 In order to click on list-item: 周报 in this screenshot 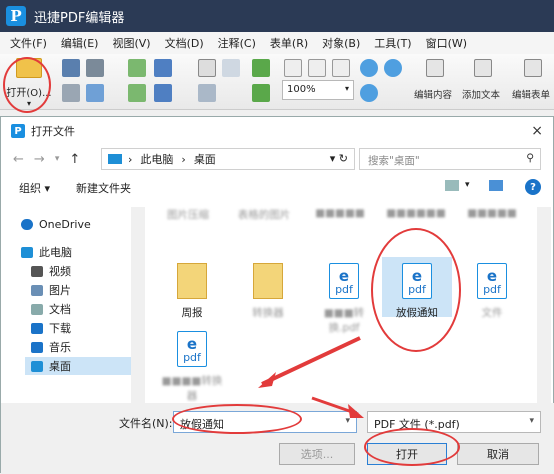, I will do `click(192, 291)`.